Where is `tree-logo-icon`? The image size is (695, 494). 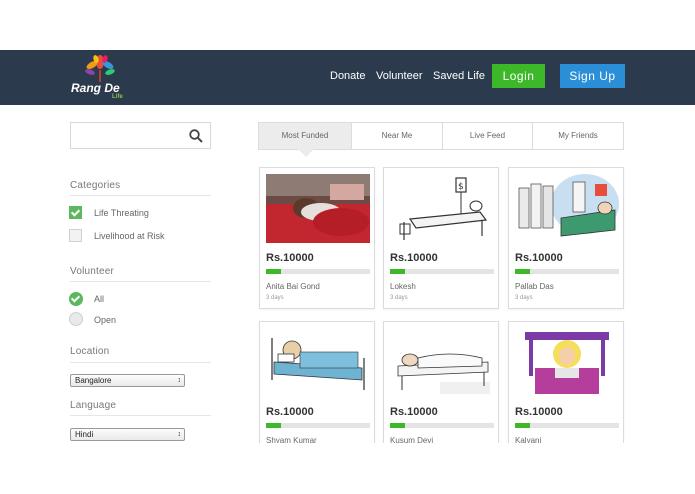 tree-logo-icon is located at coordinates (100, 68).